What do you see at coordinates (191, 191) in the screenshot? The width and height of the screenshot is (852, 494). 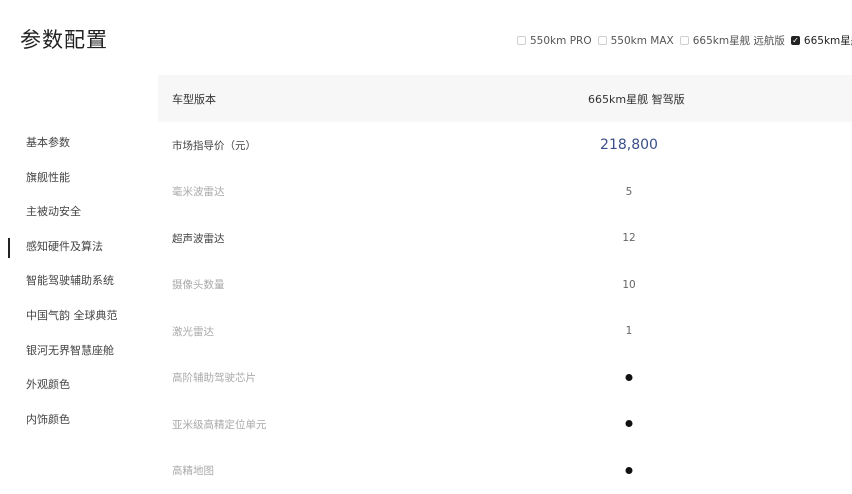 I see `row-label: 毫米波雷达` at bounding box center [191, 191].